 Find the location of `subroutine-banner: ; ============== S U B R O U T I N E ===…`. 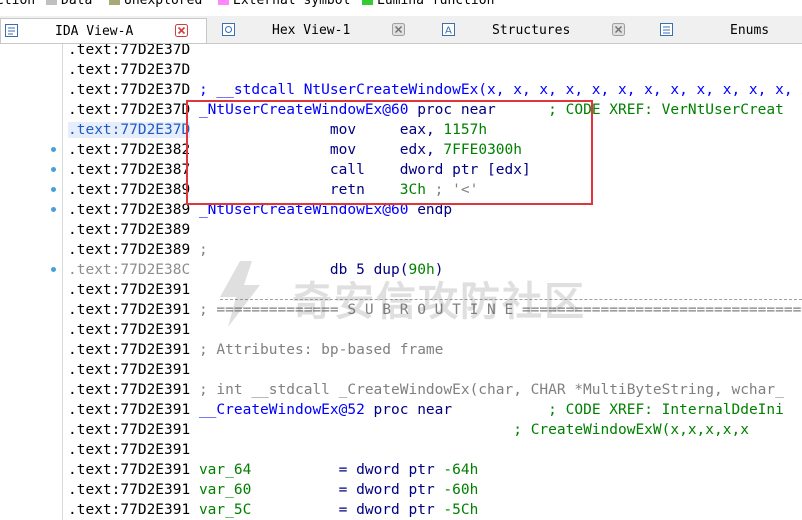

subroutine-banner: ; ============== S U B R O U T I N E ===… is located at coordinates (496, 310).